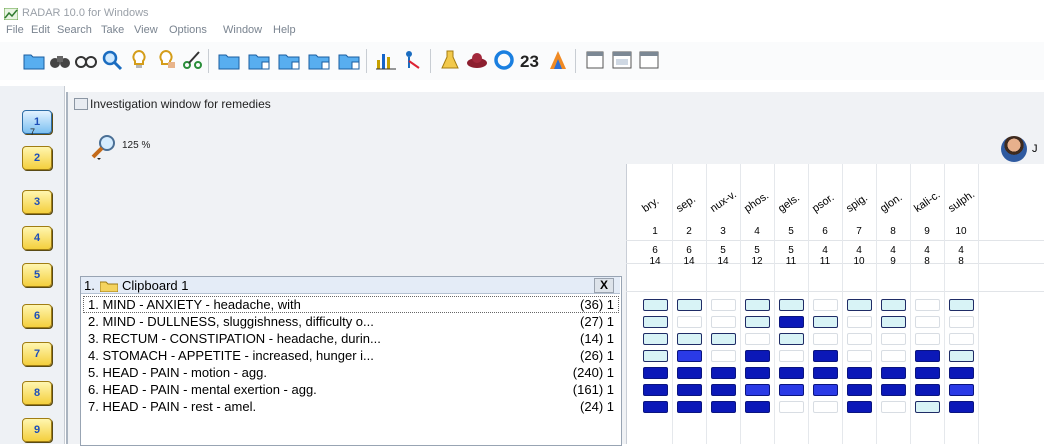 The height and width of the screenshot is (446, 1044). I want to click on tree-icon, so click(413, 60).